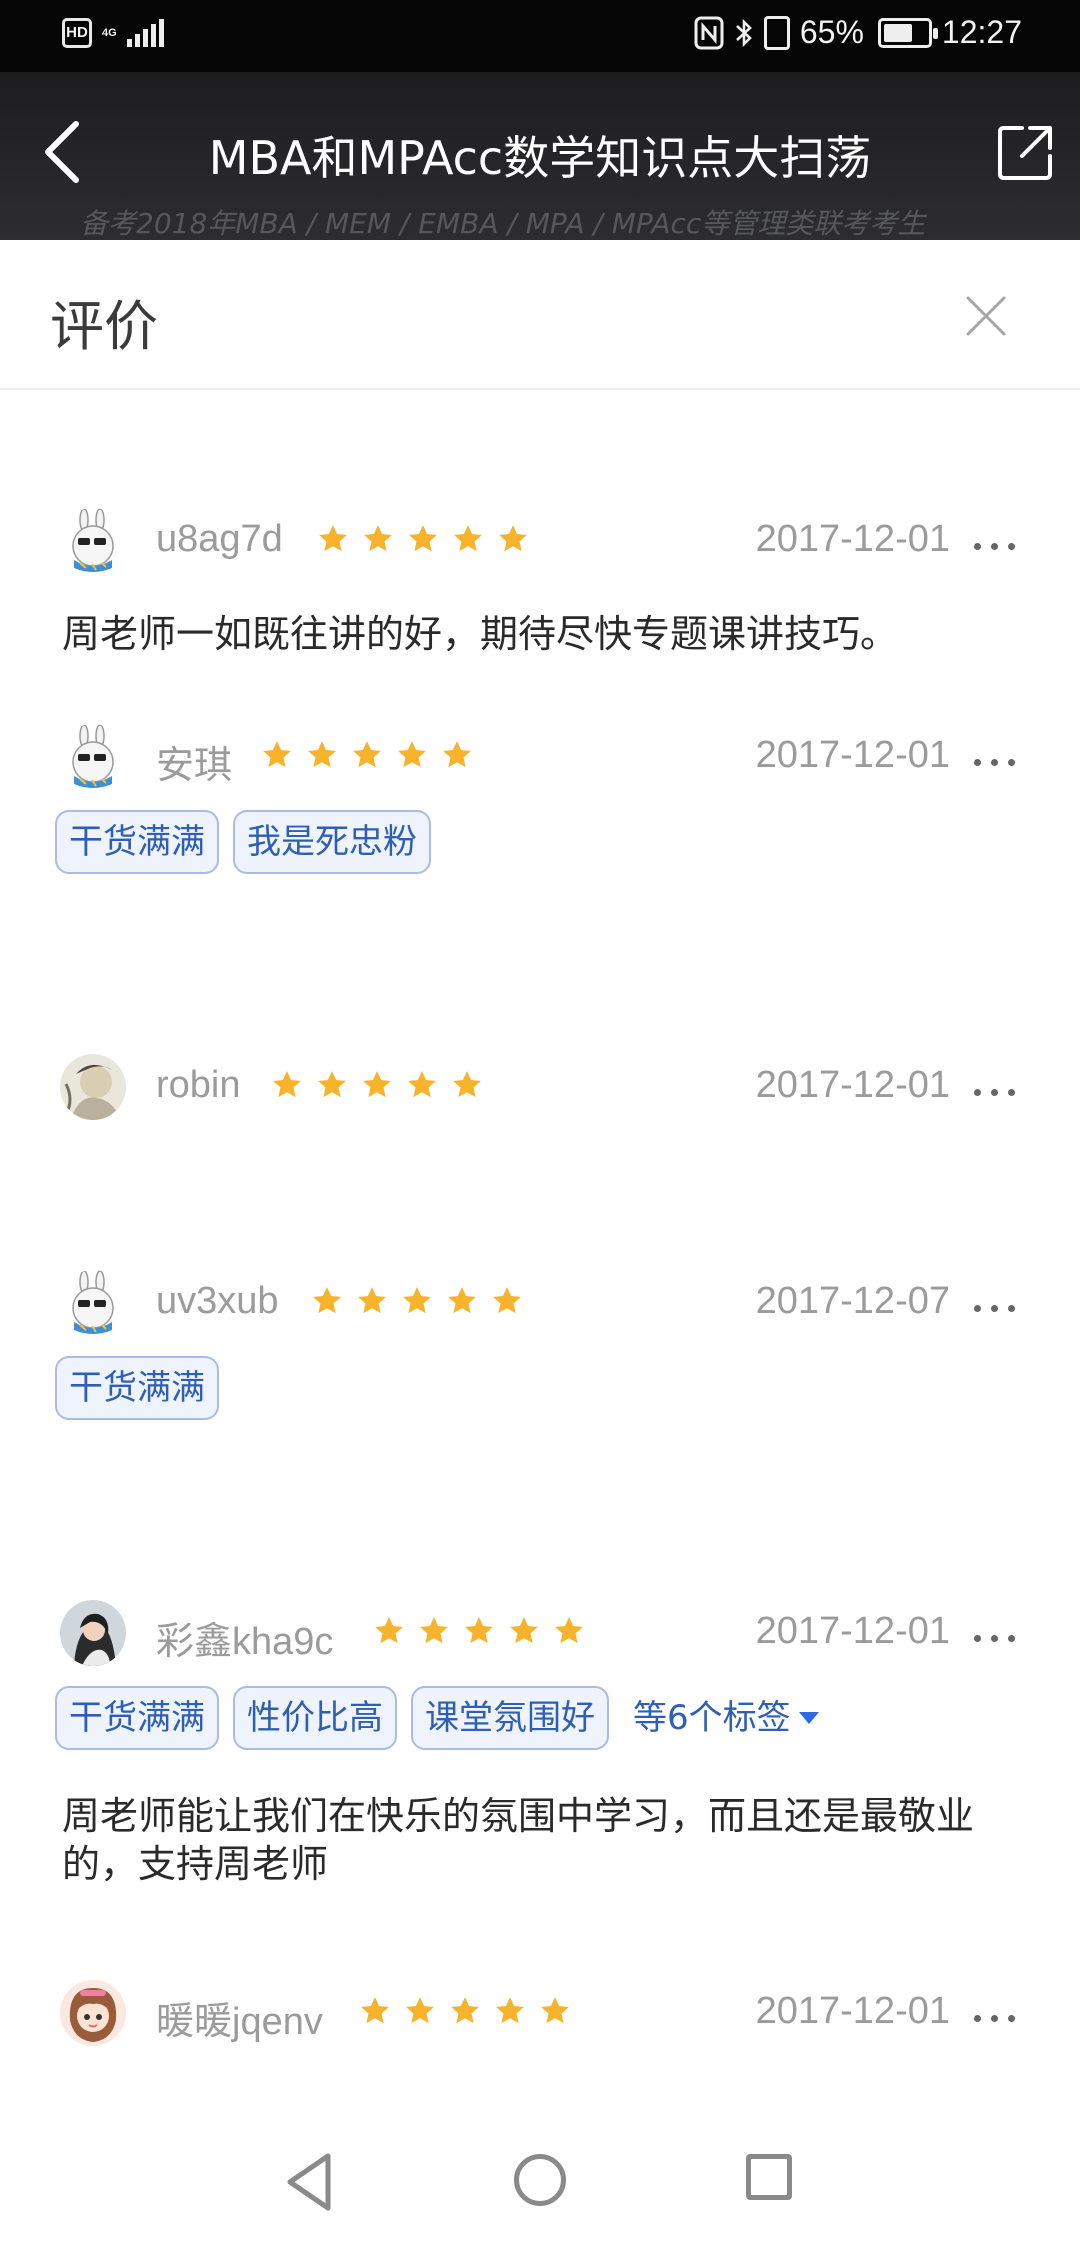 The height and width of the screenshot is (2244, 1080). What do you see at coordinates (104, 326) in the screenshot?
I see `sheet-title: 评价` at bounding box center [104, 326].